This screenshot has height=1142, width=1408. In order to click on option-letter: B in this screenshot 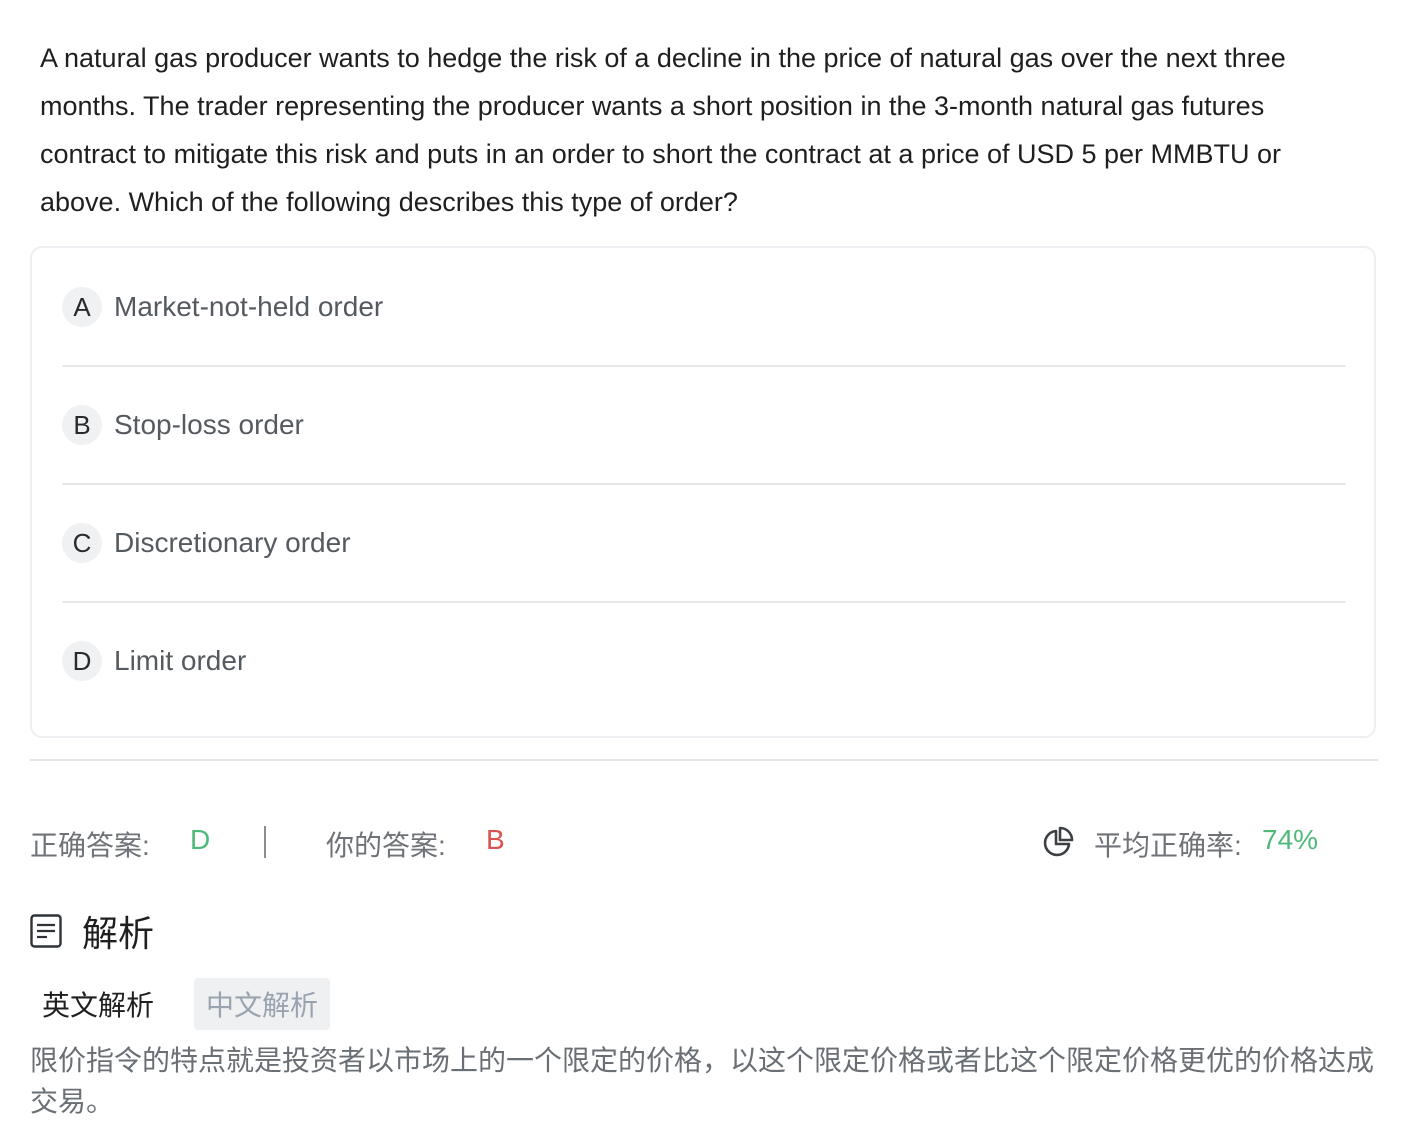, I will do `click(82, 425)`.